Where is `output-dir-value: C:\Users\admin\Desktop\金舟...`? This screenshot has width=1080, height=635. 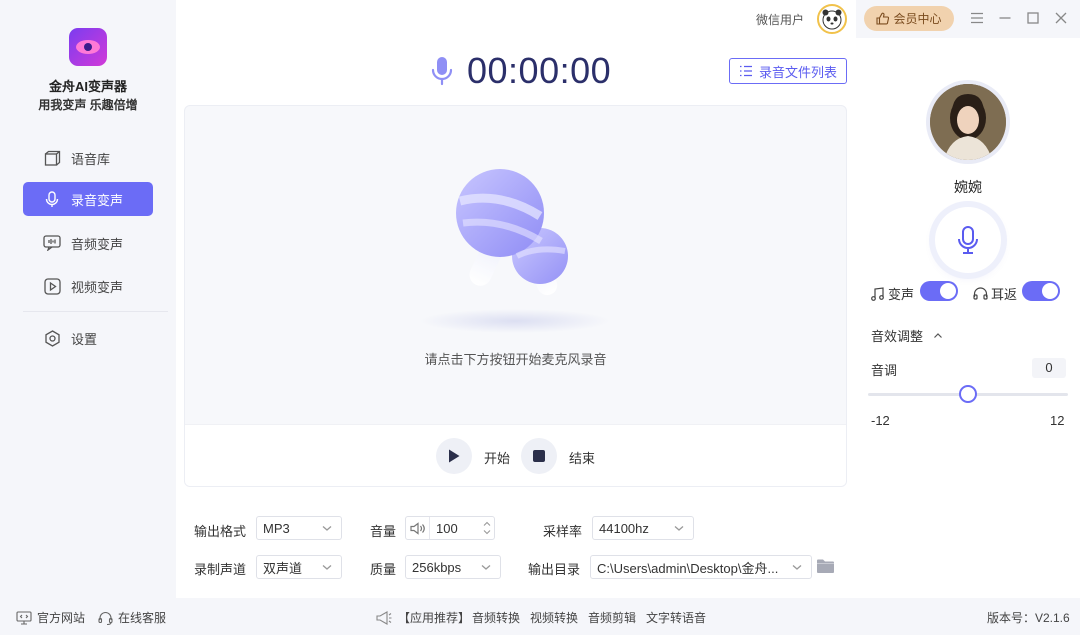
output-dir-value: C:\Users\admin\Desktop\金舟... is located at coordinates (688, 568).